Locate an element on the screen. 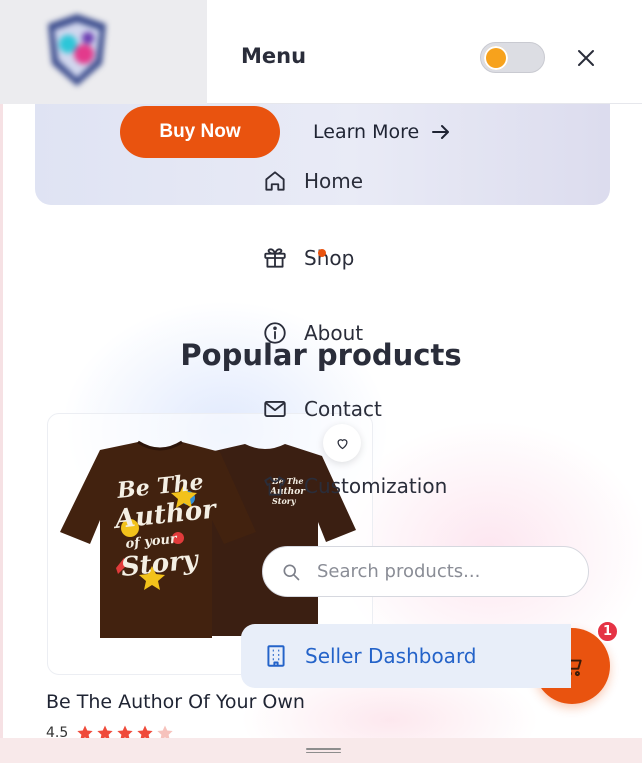 The height and width of the screenshot is (763, 642). search-box is located at coordinates (425, 571).